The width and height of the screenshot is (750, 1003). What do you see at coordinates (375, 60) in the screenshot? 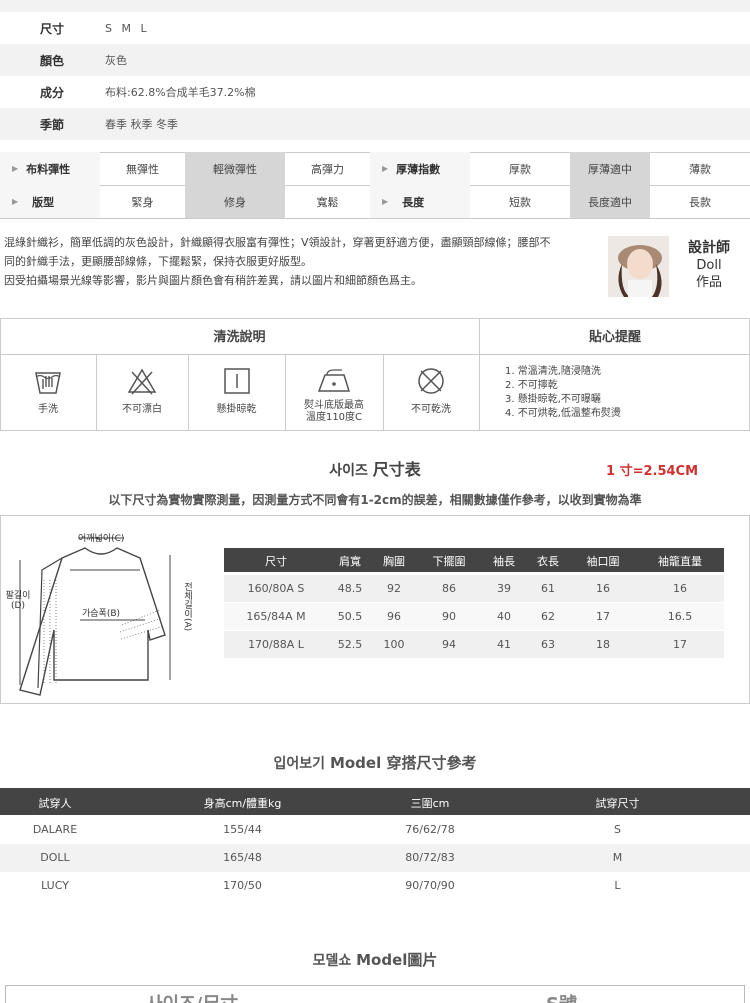
I see `spec-row-color: 顏色 灰色` at bounding box center [375, 60].